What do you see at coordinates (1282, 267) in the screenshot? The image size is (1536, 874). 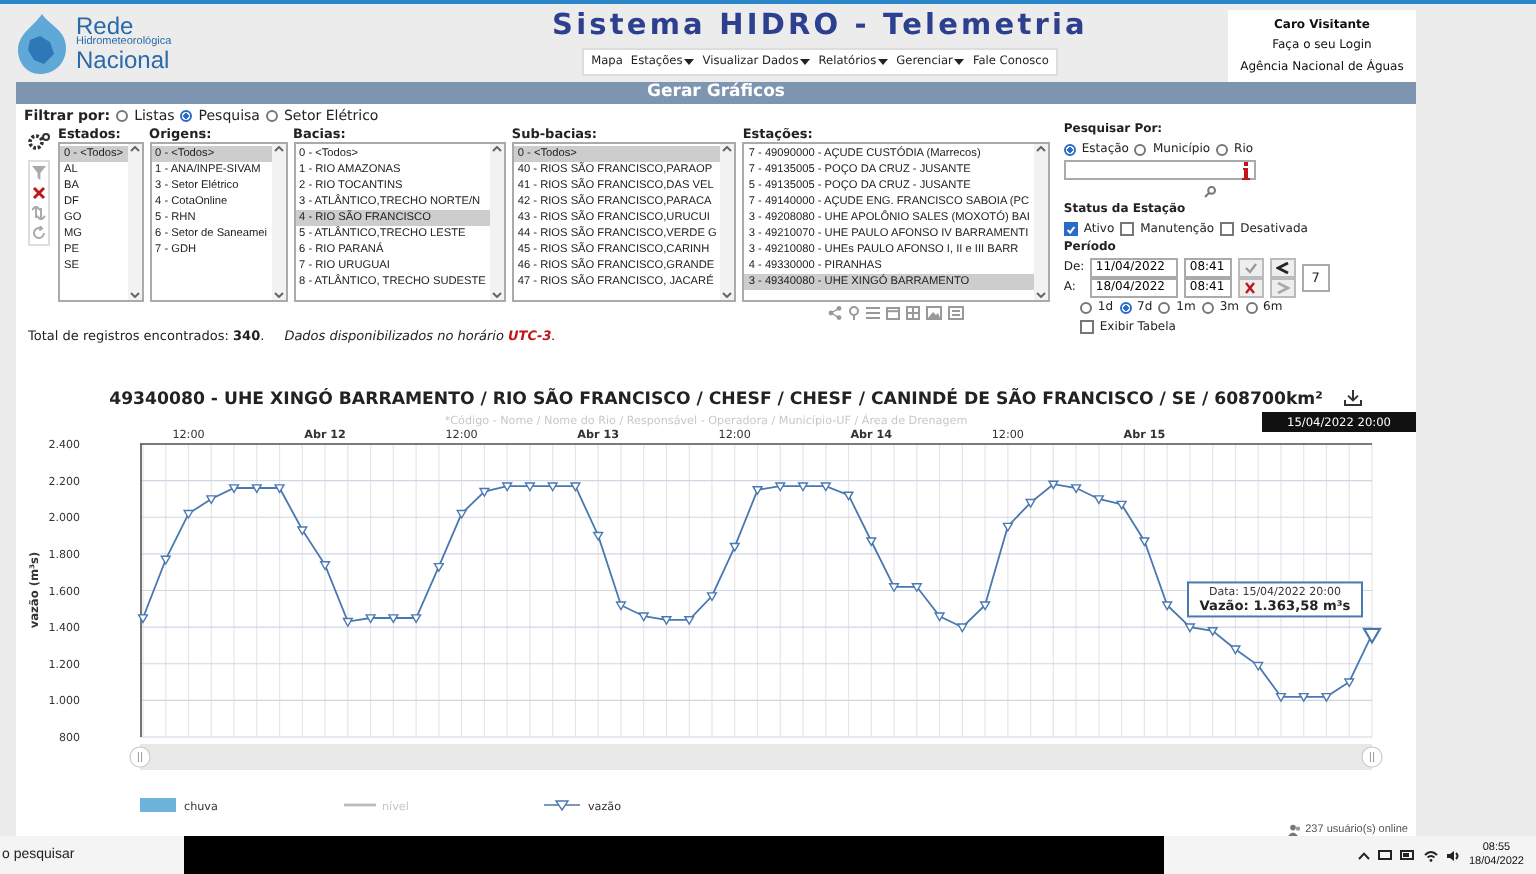 I see `previous-button` at bounding box center [1282, 267].